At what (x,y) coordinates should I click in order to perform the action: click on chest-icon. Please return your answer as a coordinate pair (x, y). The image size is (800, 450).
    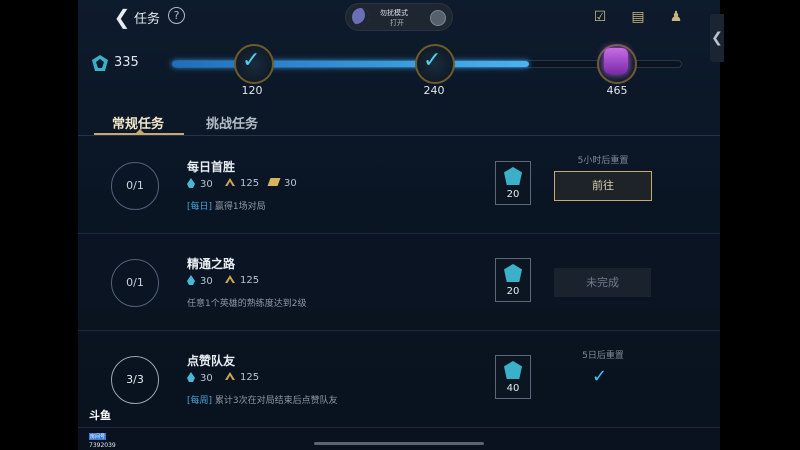
    Looking at the image, I should click on (616, 61).